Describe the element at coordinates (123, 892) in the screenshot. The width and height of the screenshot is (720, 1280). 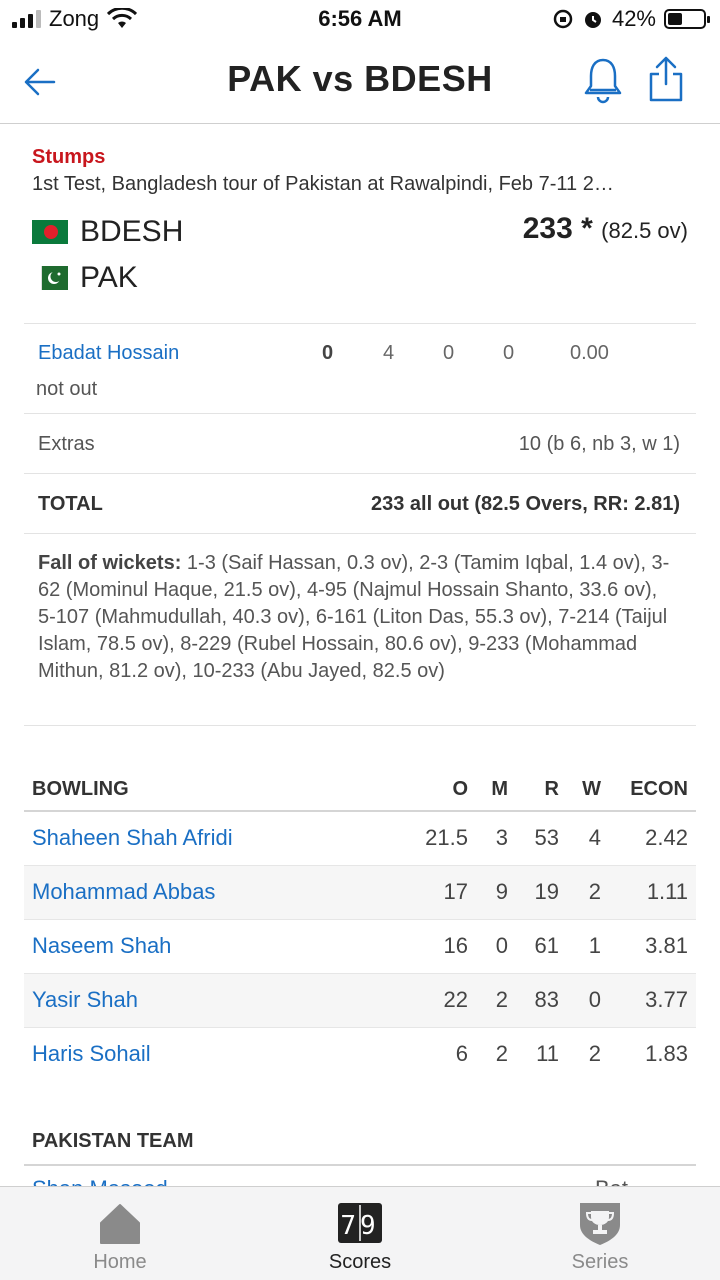
I see `bowler-name: Mohammad Abbas` at that location.